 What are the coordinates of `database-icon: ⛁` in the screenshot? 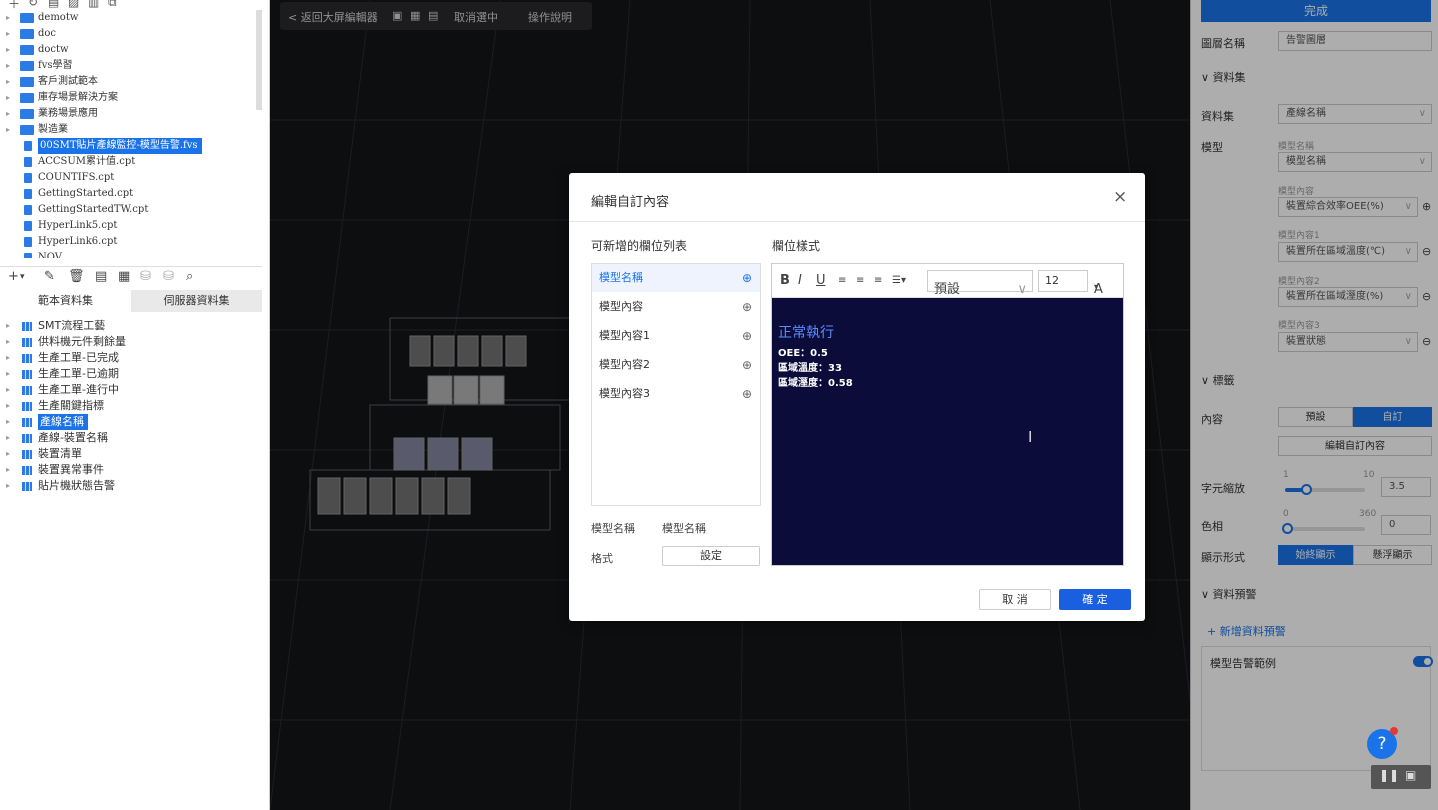 It's located at (145, 276).